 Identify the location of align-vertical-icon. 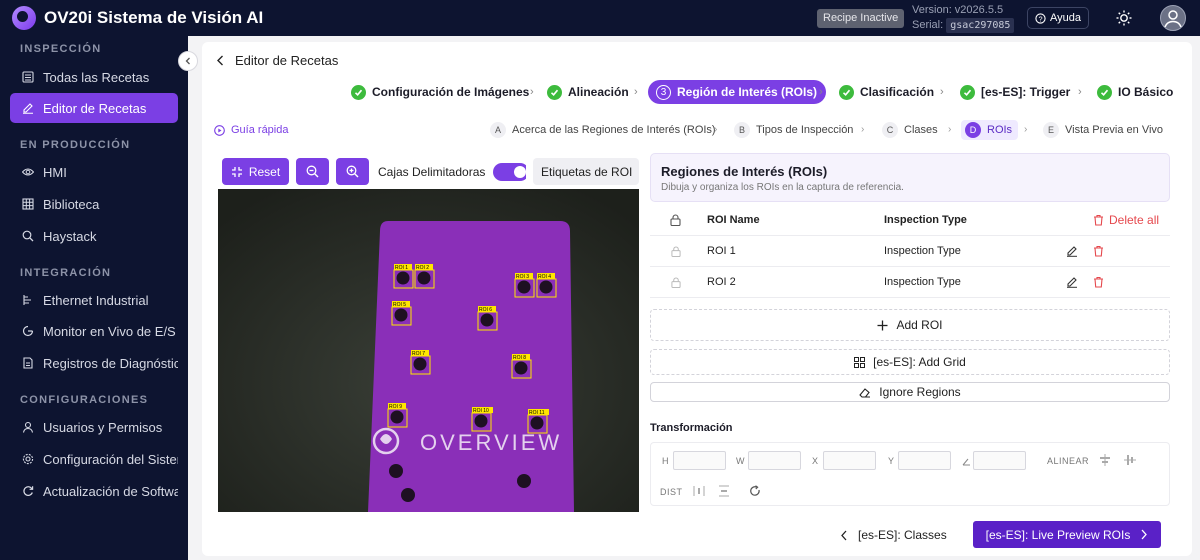
(1130, 460).